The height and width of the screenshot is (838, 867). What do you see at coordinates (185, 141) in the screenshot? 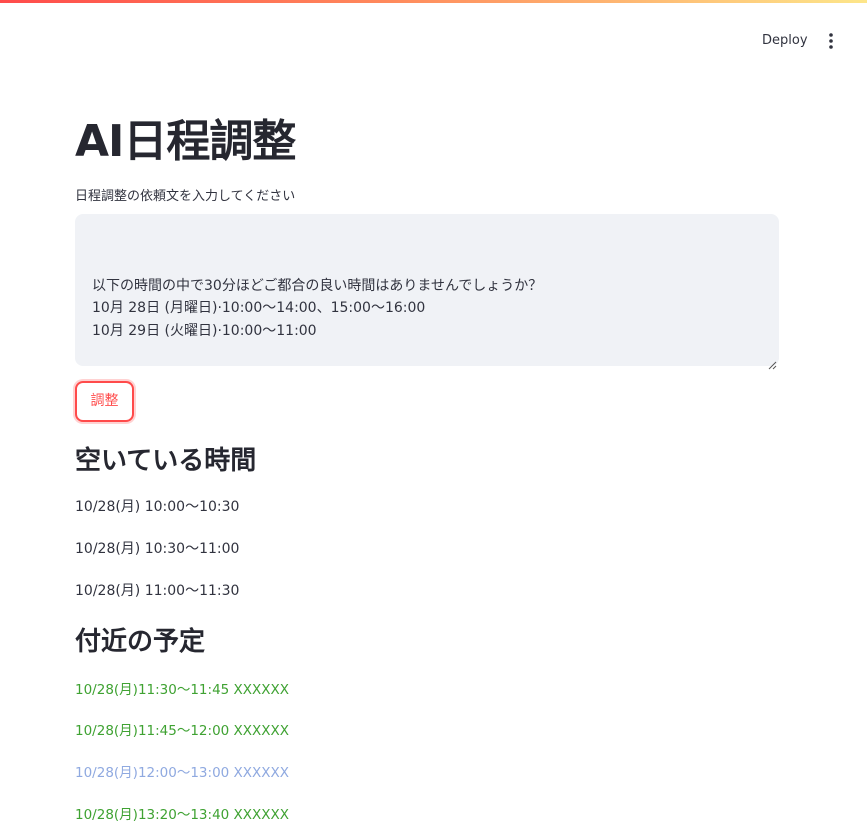
I see `page-title: AI日程調整` at bounding box center [185, 141].